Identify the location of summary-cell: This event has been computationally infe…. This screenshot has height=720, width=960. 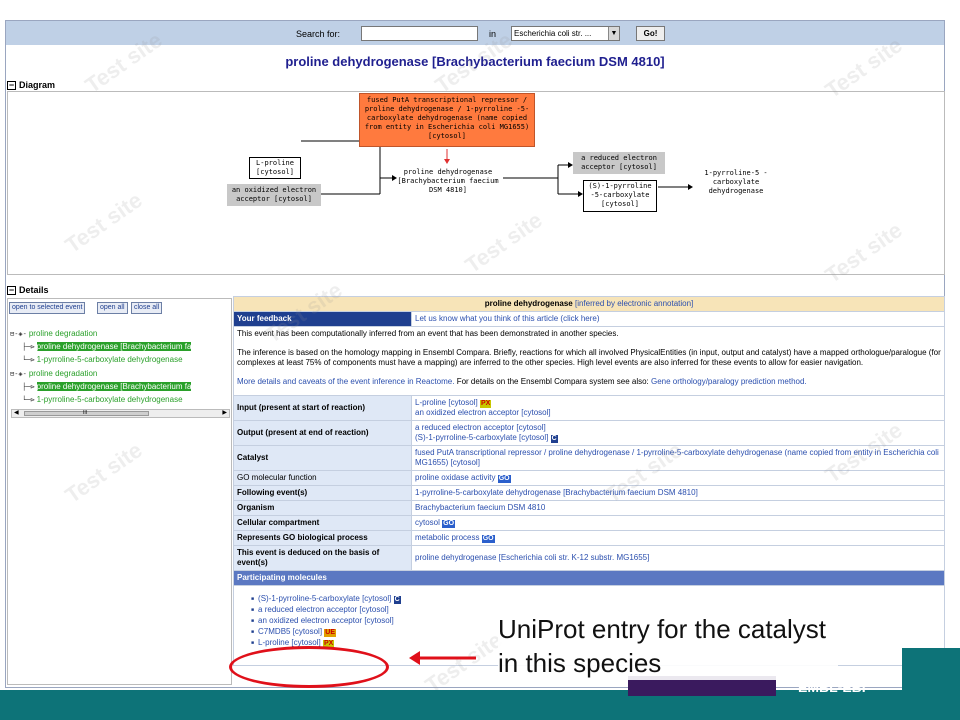
(589, 361).